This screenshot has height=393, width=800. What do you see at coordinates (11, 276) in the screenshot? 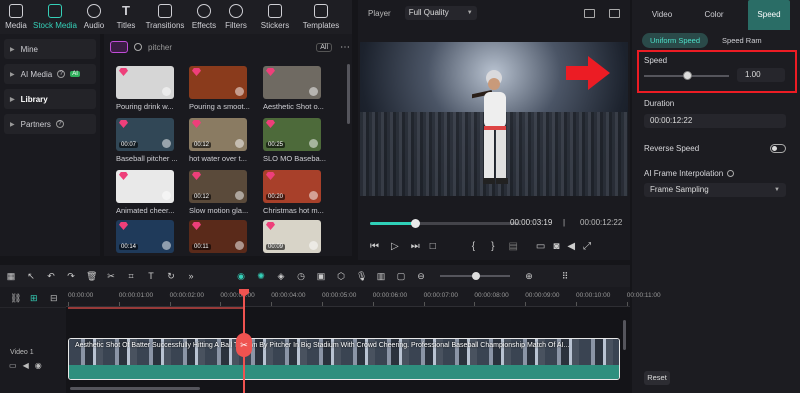
I see `layout-icon: ▦` at bounding box center [11, 276].